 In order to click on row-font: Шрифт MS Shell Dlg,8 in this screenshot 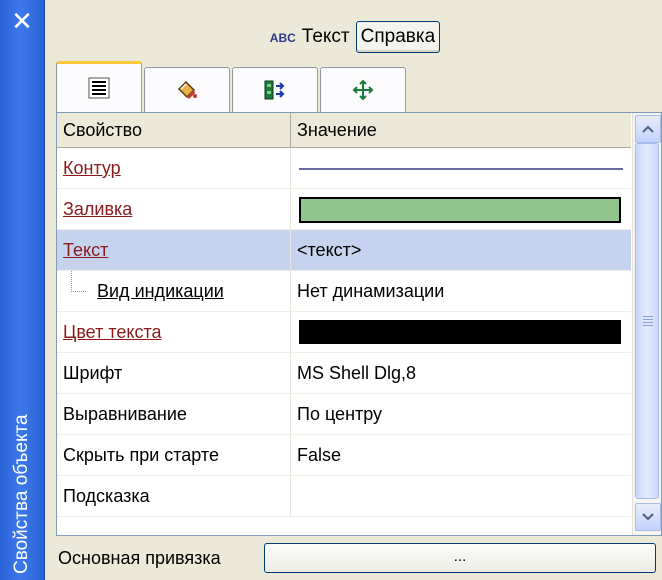, I will do `click(344, 373)`.